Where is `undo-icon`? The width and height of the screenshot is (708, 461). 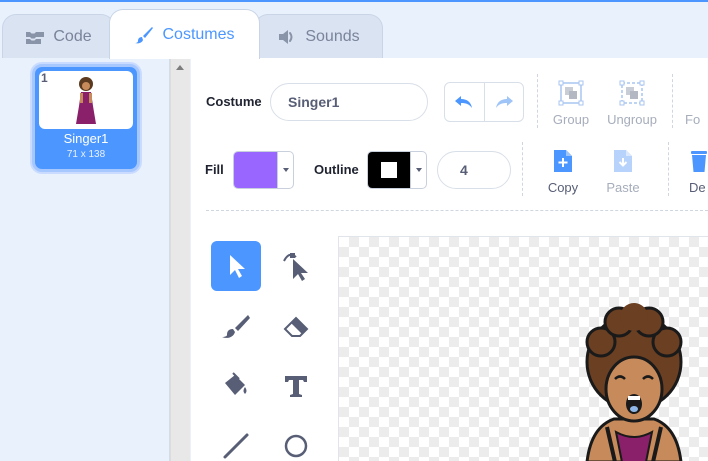
undo-icon is located at coordinates (464, 102).